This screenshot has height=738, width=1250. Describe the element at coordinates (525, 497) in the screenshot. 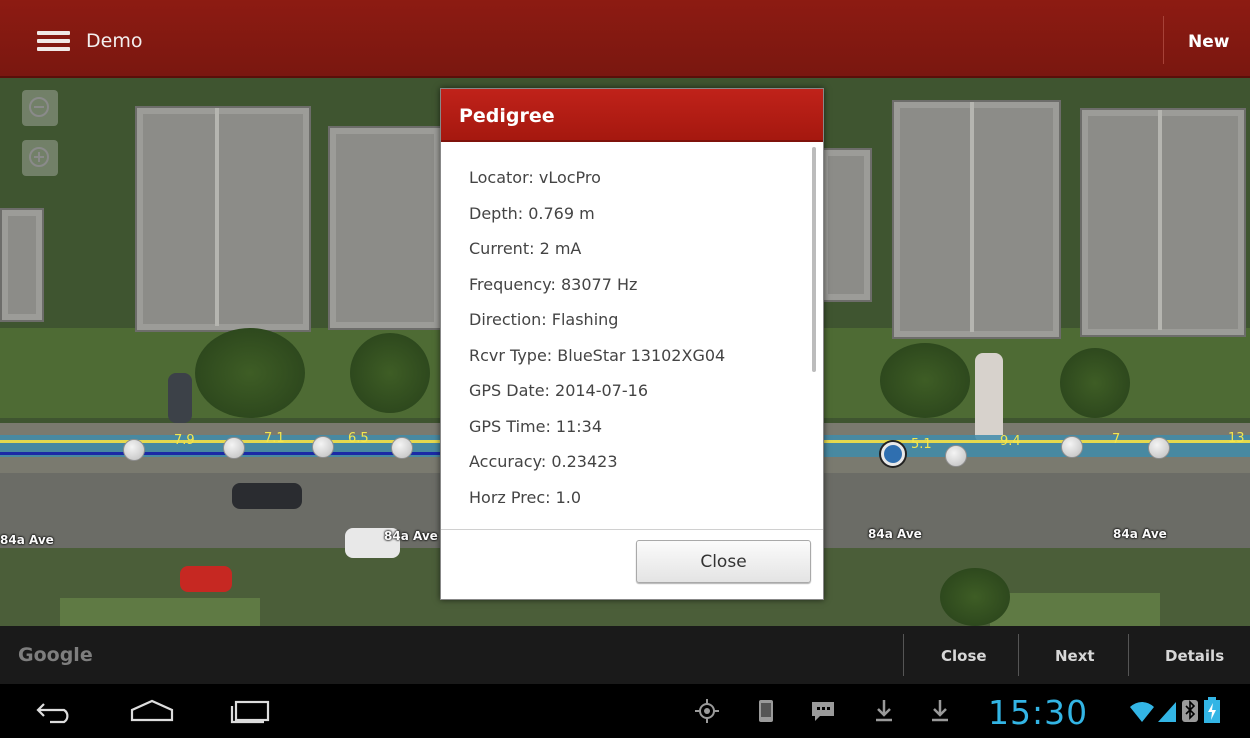

I see `field-horz-prec: Horz Prec: 1.0` at that location.